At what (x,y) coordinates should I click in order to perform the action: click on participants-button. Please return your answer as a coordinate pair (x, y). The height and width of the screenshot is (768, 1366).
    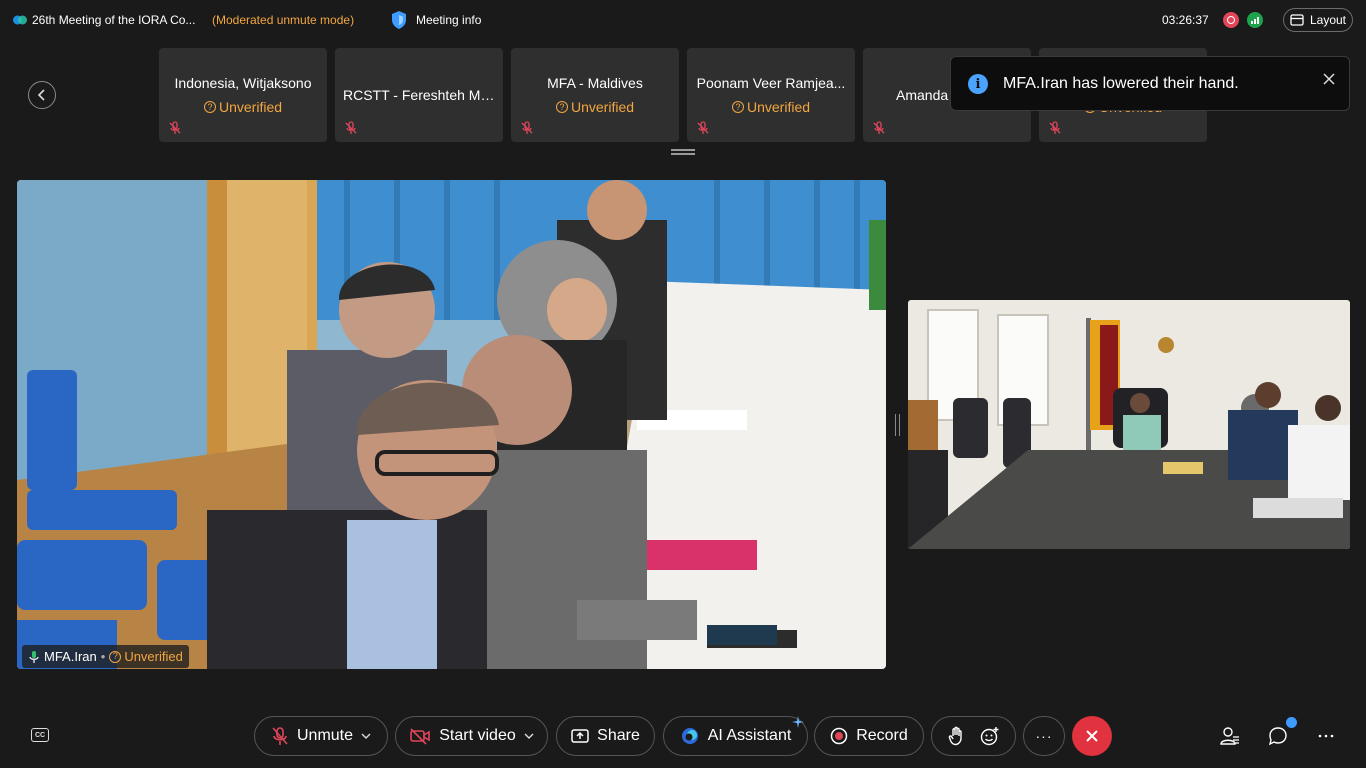
    Looking at the image, I should click on (1230, 736).